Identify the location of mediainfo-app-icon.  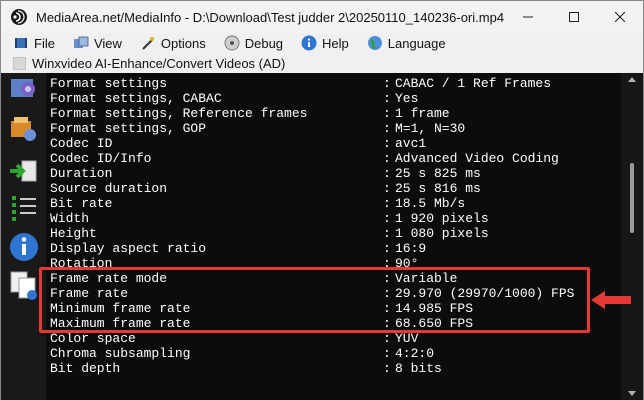
(19, 17).